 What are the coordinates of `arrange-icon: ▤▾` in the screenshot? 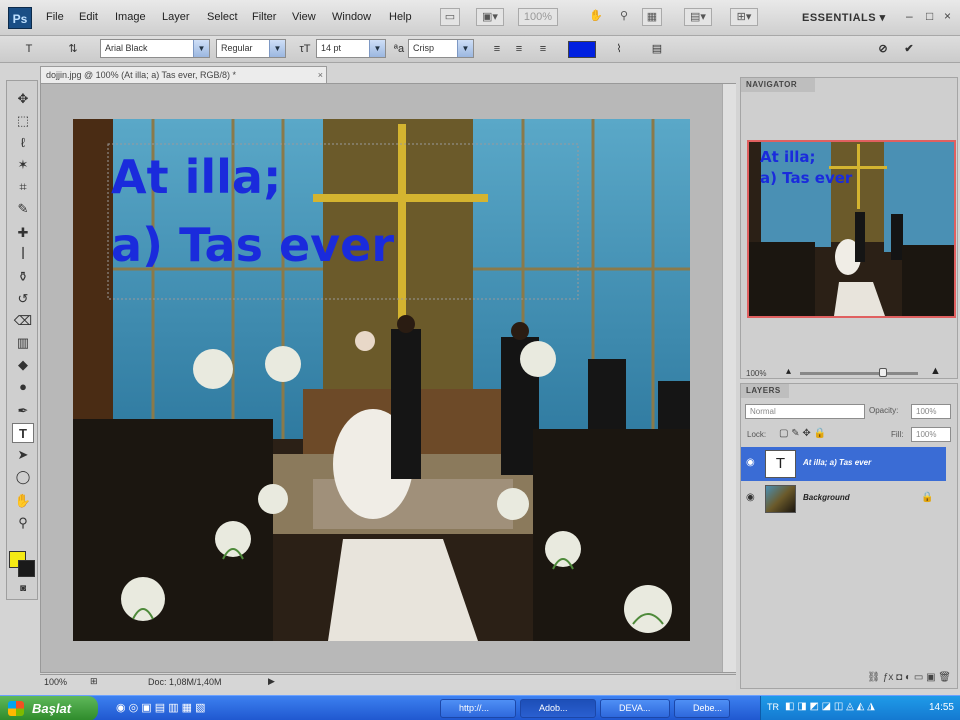 It's located at (698, 17).